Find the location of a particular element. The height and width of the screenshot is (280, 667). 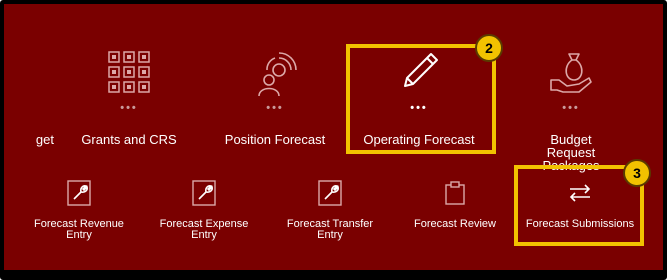

highlight-operating-forecast is located at coordinates (421, 99).